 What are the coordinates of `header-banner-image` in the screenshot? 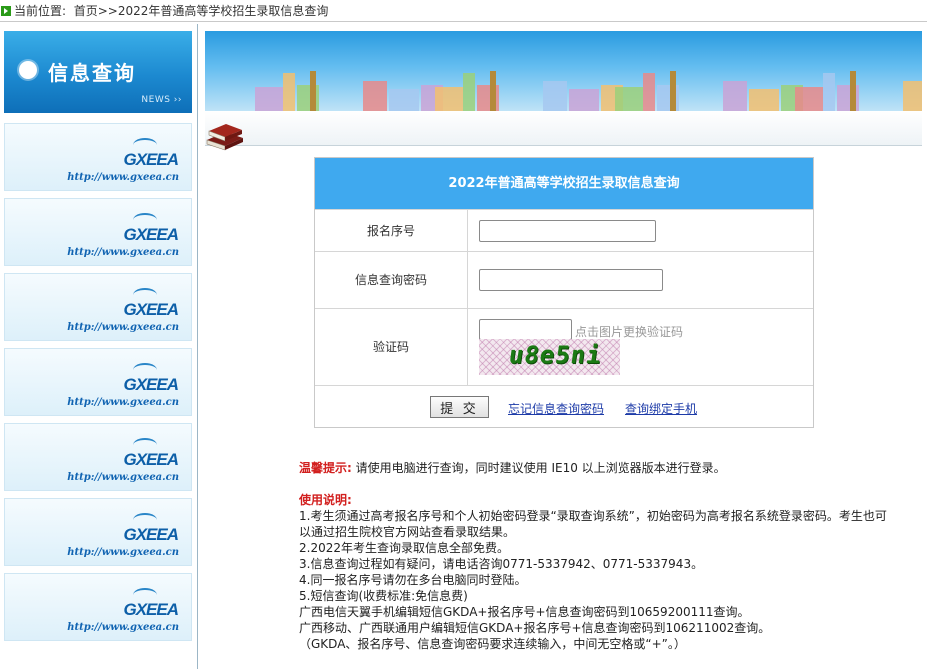 It's located at (563, 71).